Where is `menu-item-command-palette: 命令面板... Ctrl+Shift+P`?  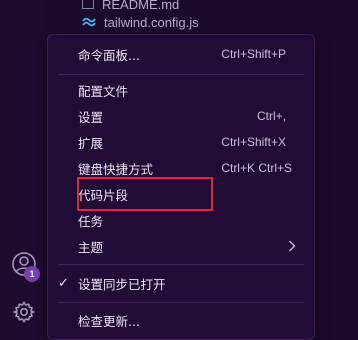
menu-item-command-palette: 命令面板... Ctrl+Shift+P is located at coordinates (181, 54).